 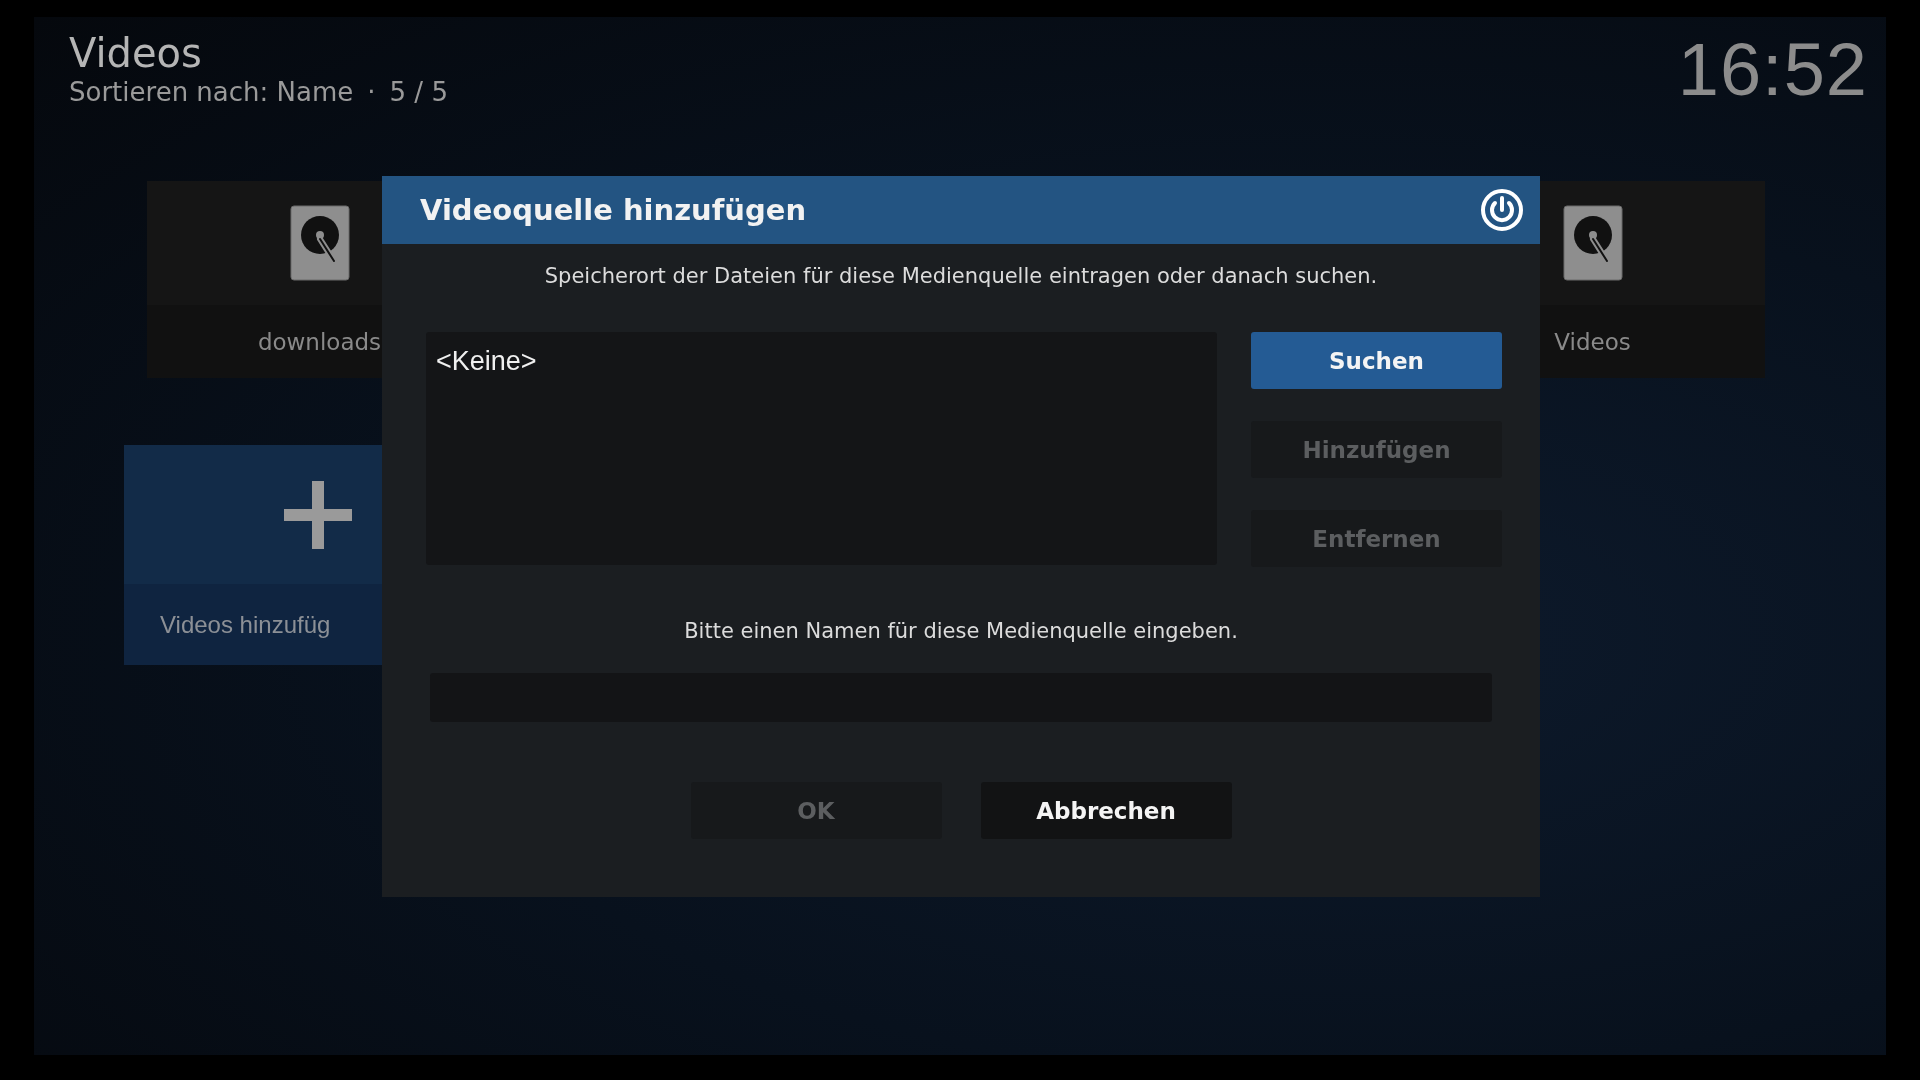 What do you see at coordinates (1502, 210) in the screenshot?
I see `power-icon` at bounding box center [1502, 210].